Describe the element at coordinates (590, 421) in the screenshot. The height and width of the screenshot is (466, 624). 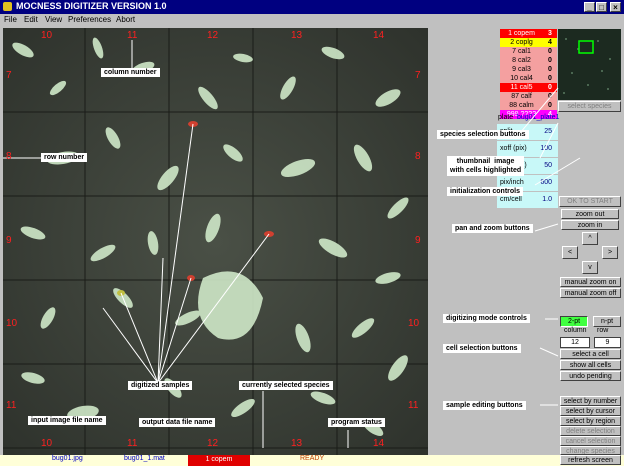
I see `select-by-region-button: select by region` at that location.